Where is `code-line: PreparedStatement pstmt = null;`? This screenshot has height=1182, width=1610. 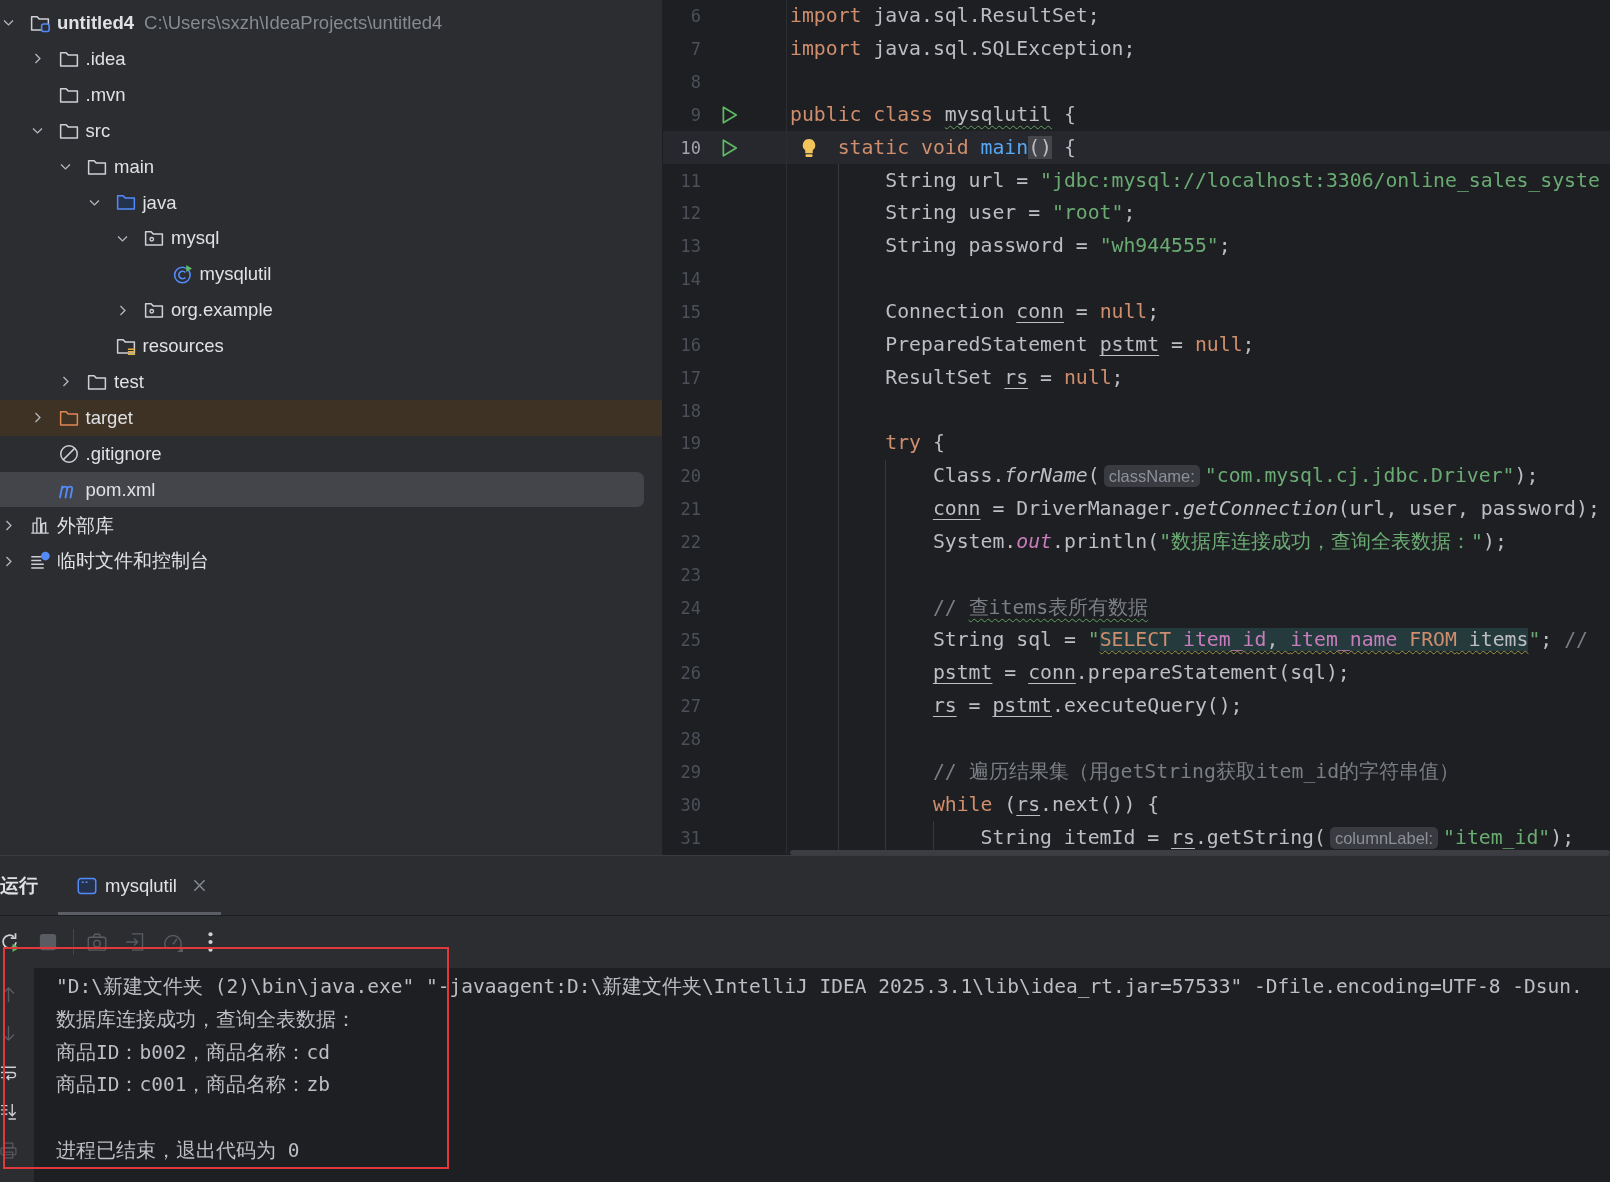 code-line: PreparedStatement pstmt = null; is located at coordinates (1070, 344).